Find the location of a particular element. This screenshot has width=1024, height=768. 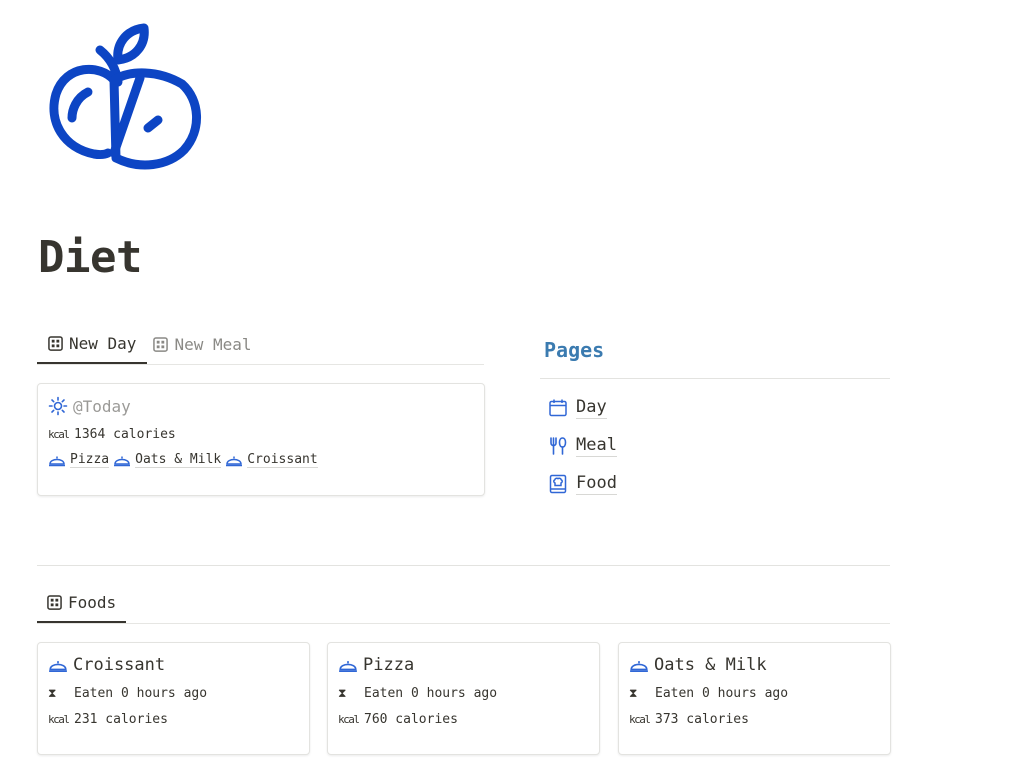

calories-value: 373 calories is located at coordinates (702, 719).